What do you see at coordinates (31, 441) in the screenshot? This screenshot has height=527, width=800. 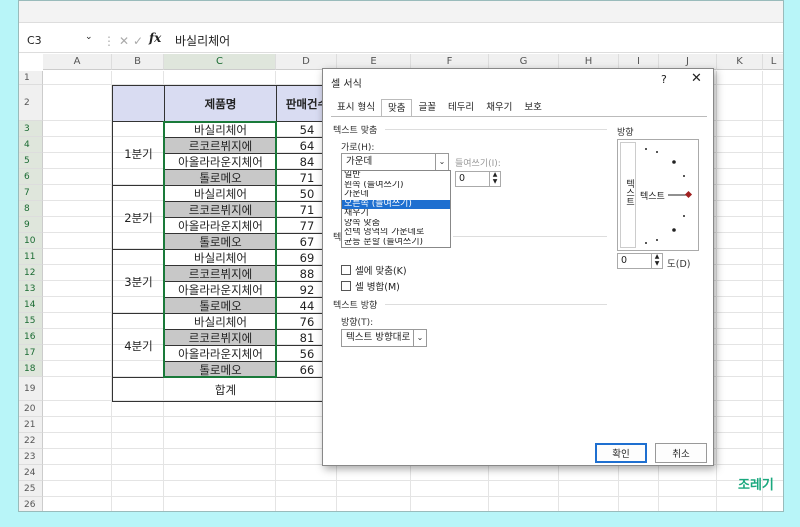 I see `row-header: 22` at bounding box center [31, 441].